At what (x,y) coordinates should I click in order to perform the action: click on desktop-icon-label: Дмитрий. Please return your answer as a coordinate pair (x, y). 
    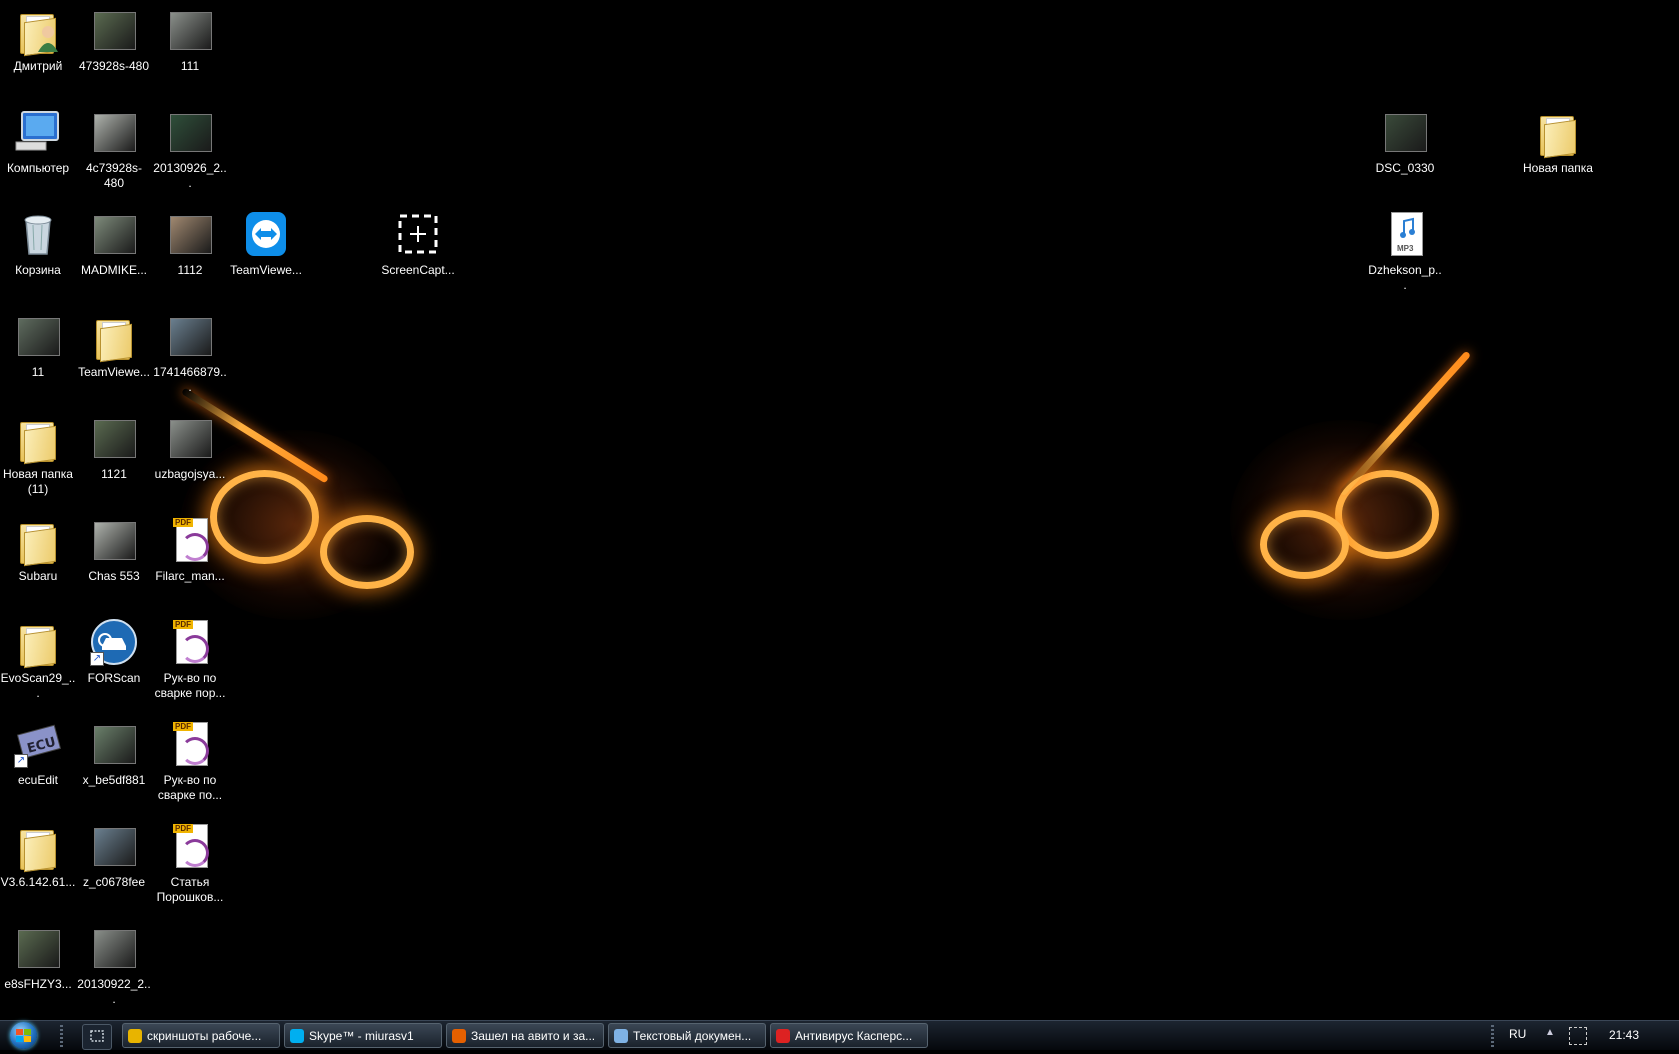
    Looking at the image, I should click on (38, 66).